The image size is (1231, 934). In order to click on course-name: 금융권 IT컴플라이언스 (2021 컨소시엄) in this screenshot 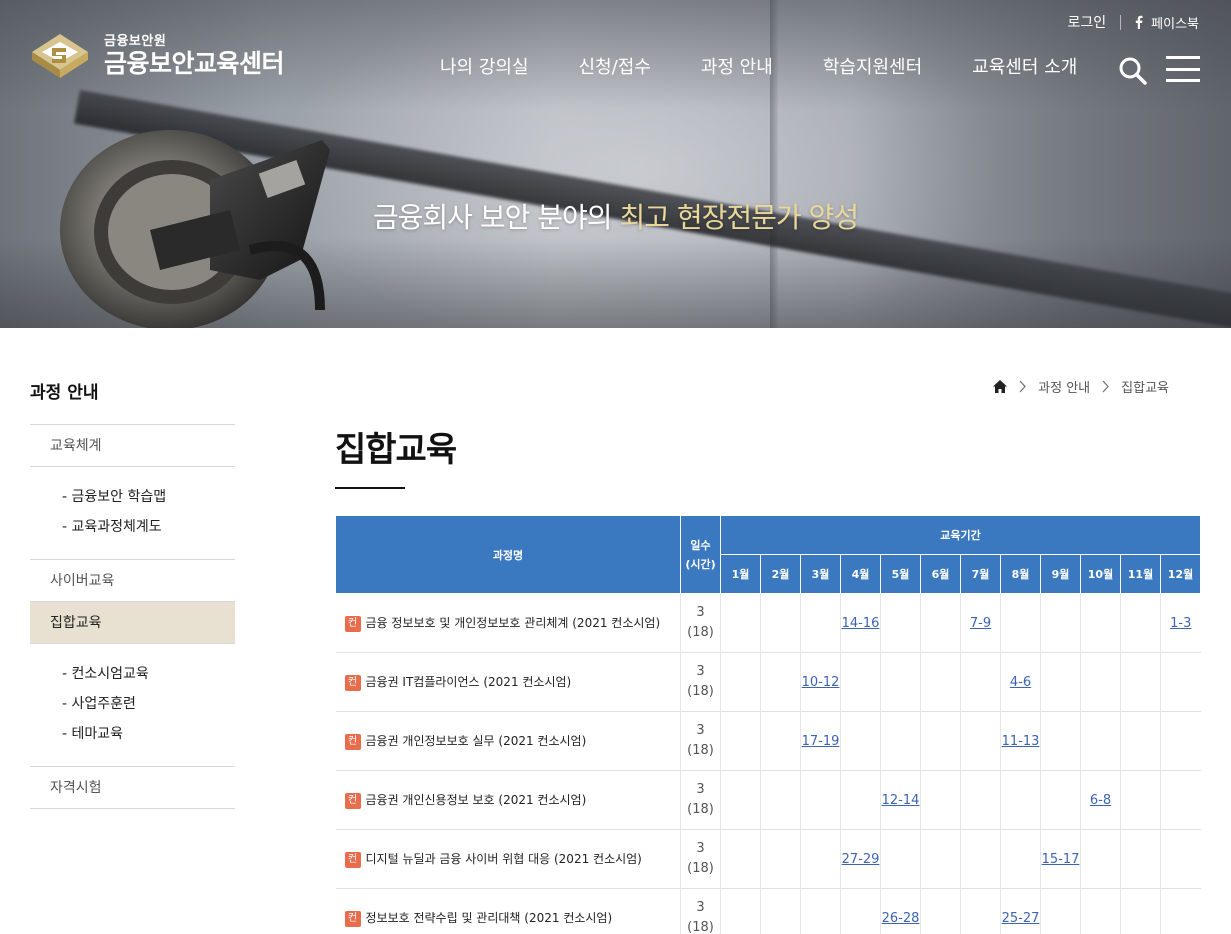, I will do `click(469, 682)`.